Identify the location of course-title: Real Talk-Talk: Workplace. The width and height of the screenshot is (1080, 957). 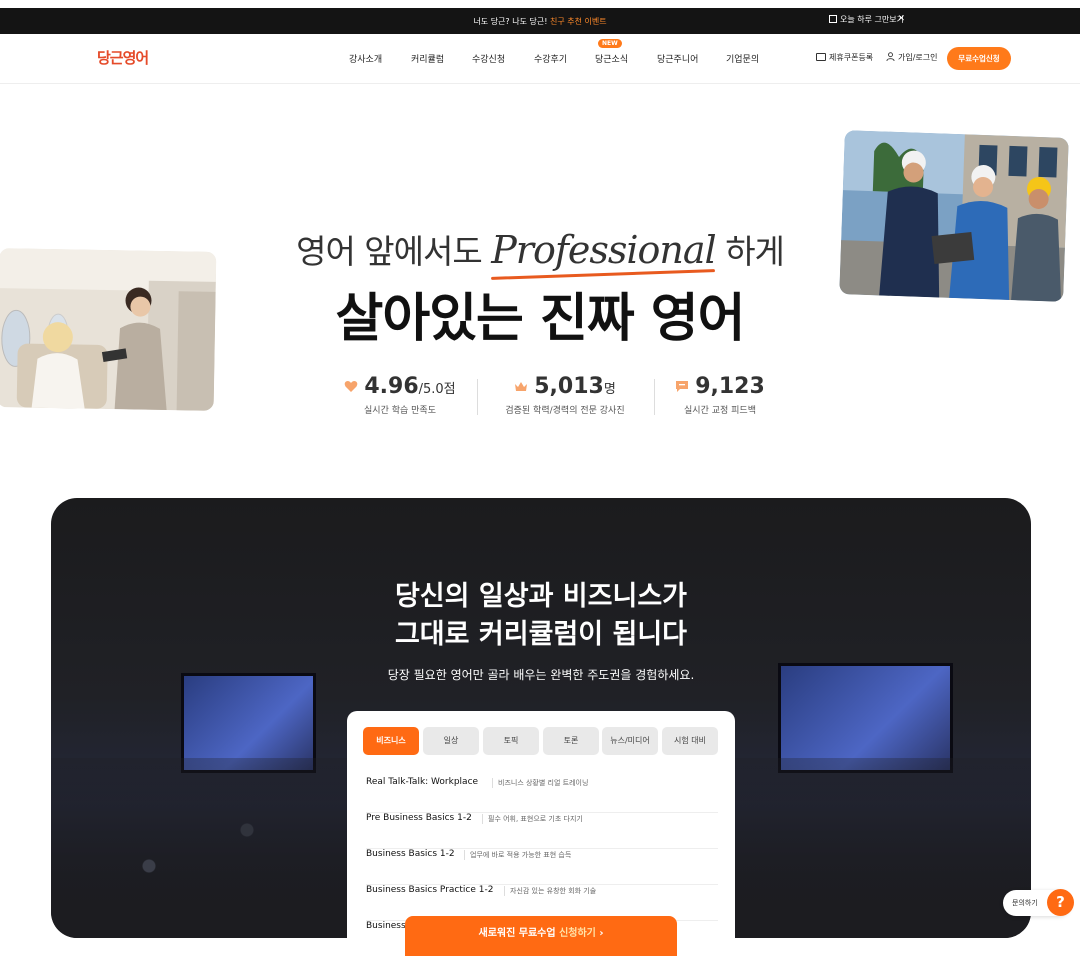
(422, 782).